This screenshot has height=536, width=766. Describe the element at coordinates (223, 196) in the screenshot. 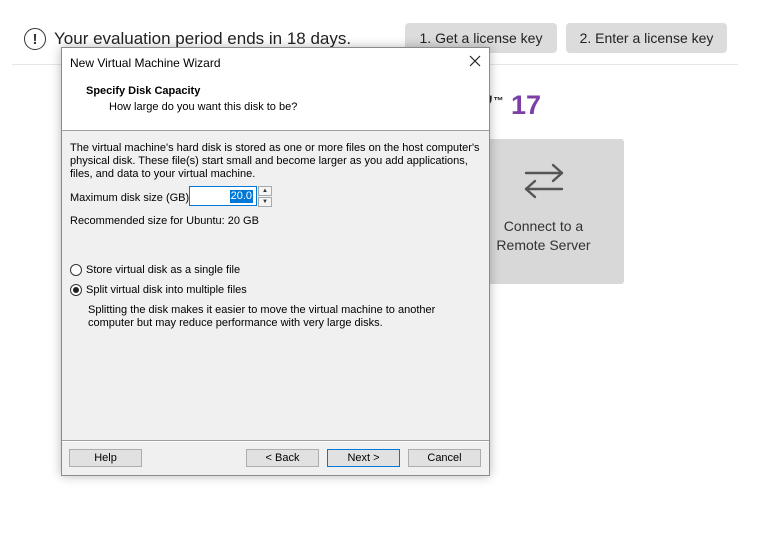

I see `disk-size-input: 20.0` at that location.